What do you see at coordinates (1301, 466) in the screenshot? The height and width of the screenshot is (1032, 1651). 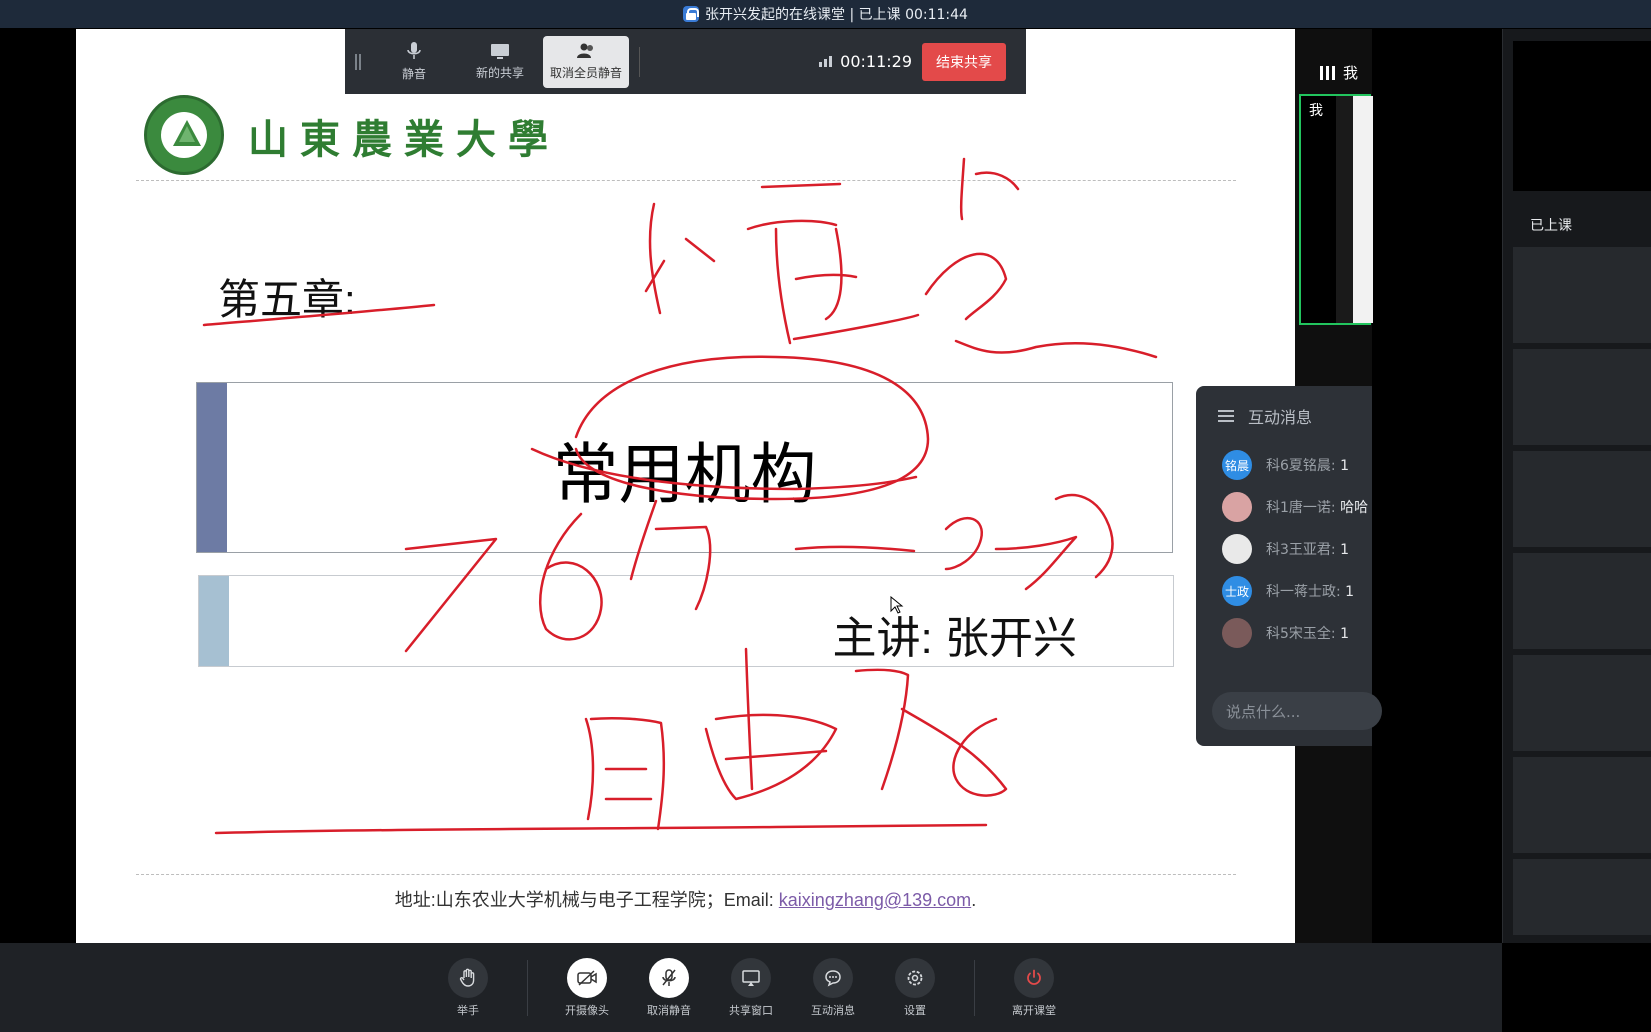 I see `sender-name: 科6夏铭晨:` at bounding box center [1301, 466].